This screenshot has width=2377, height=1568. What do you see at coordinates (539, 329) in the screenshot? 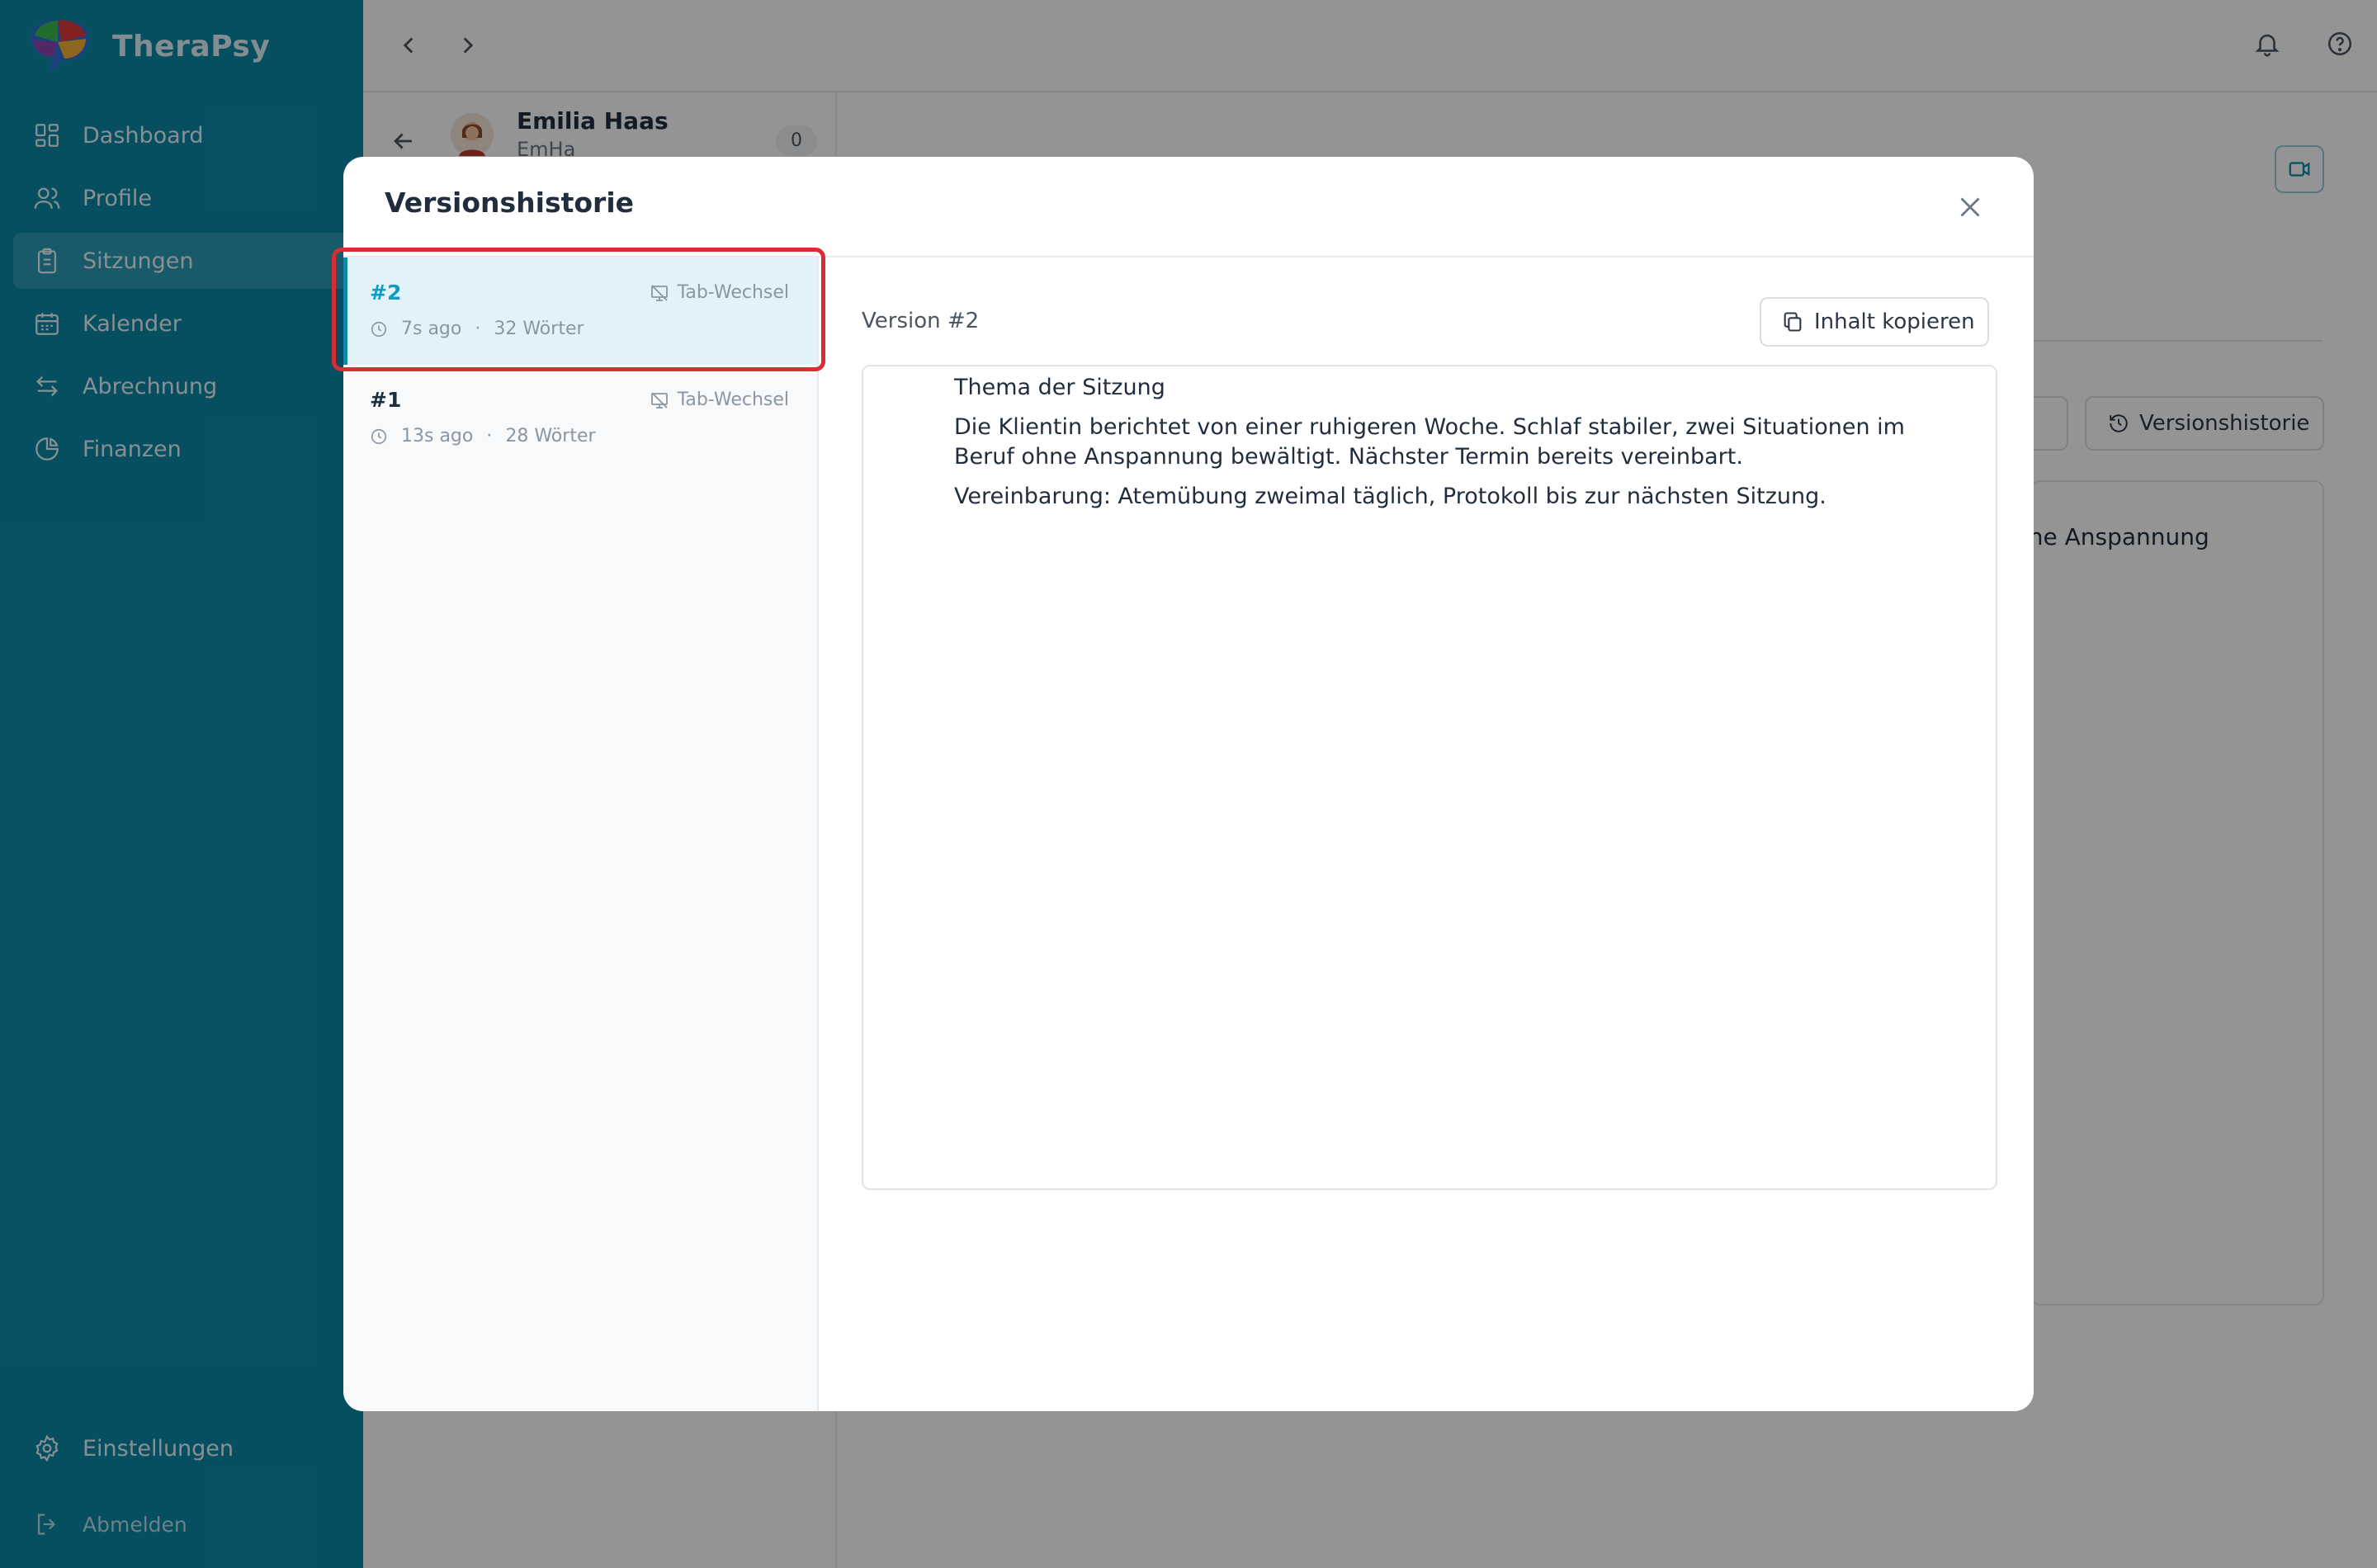
I see `version-words: 32 Wörter` at bounding box center [539, 329].